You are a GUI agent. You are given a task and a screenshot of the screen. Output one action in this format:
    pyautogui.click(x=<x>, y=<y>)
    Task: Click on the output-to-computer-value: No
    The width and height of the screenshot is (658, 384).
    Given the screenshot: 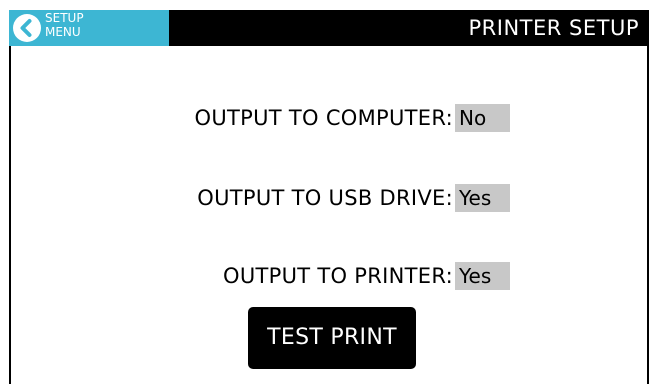 What is the action you would take?
    pyautogui.click(x=482, y=118)
    